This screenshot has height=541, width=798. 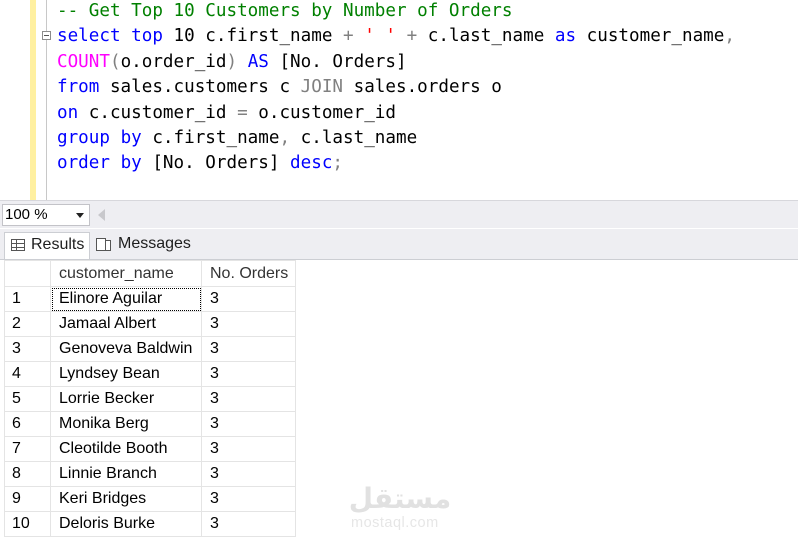 What do you see at coordinates (27, 449) in the screenshot?
I see `row-number-cell: 7` at bounding box center [27, 449].